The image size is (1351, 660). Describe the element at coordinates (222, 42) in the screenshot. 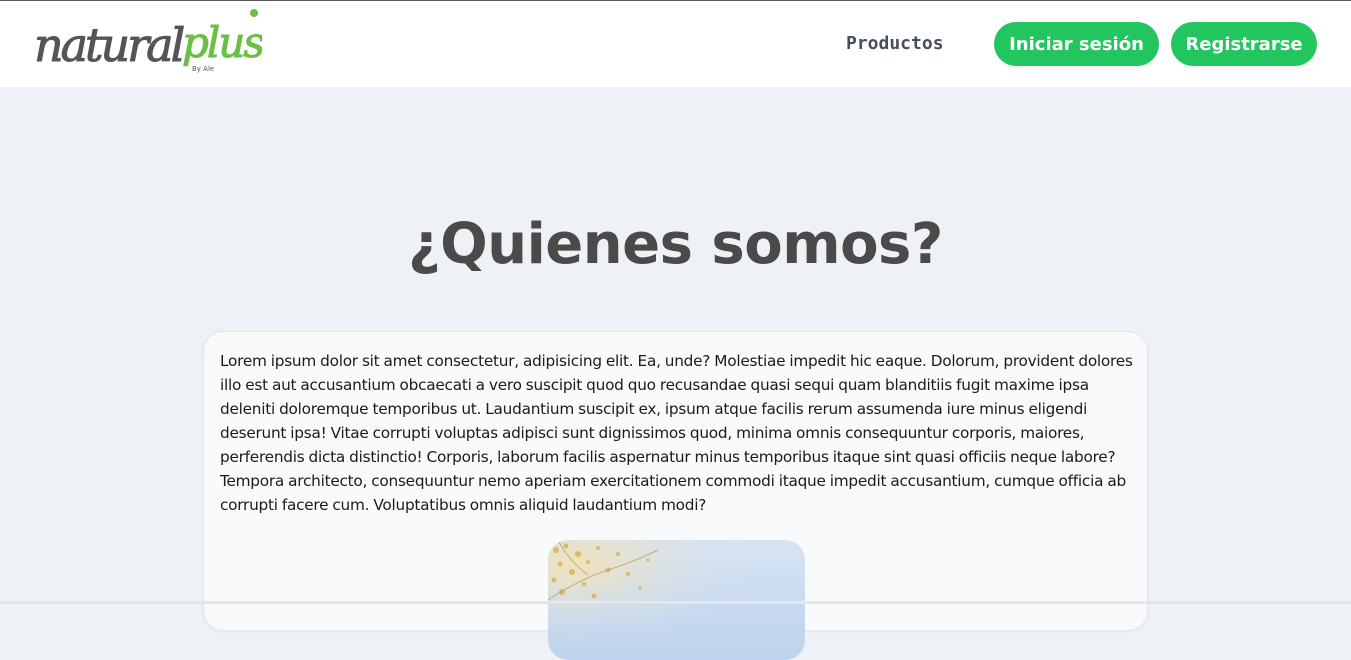

I see `logo-plus-text: plus` at that location.